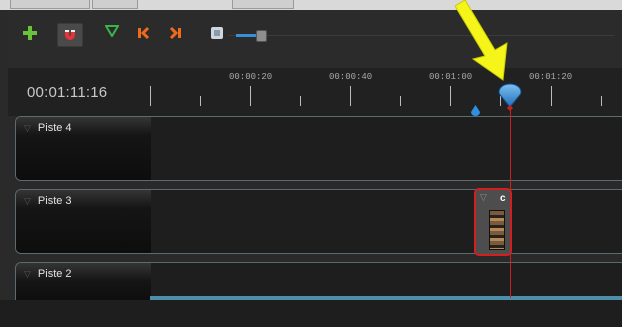 The image size is (622, 327). What do you see at coordinates (30, 33) in the screenshot?
I see `add-track-icon` at bounding box center [30, 33].